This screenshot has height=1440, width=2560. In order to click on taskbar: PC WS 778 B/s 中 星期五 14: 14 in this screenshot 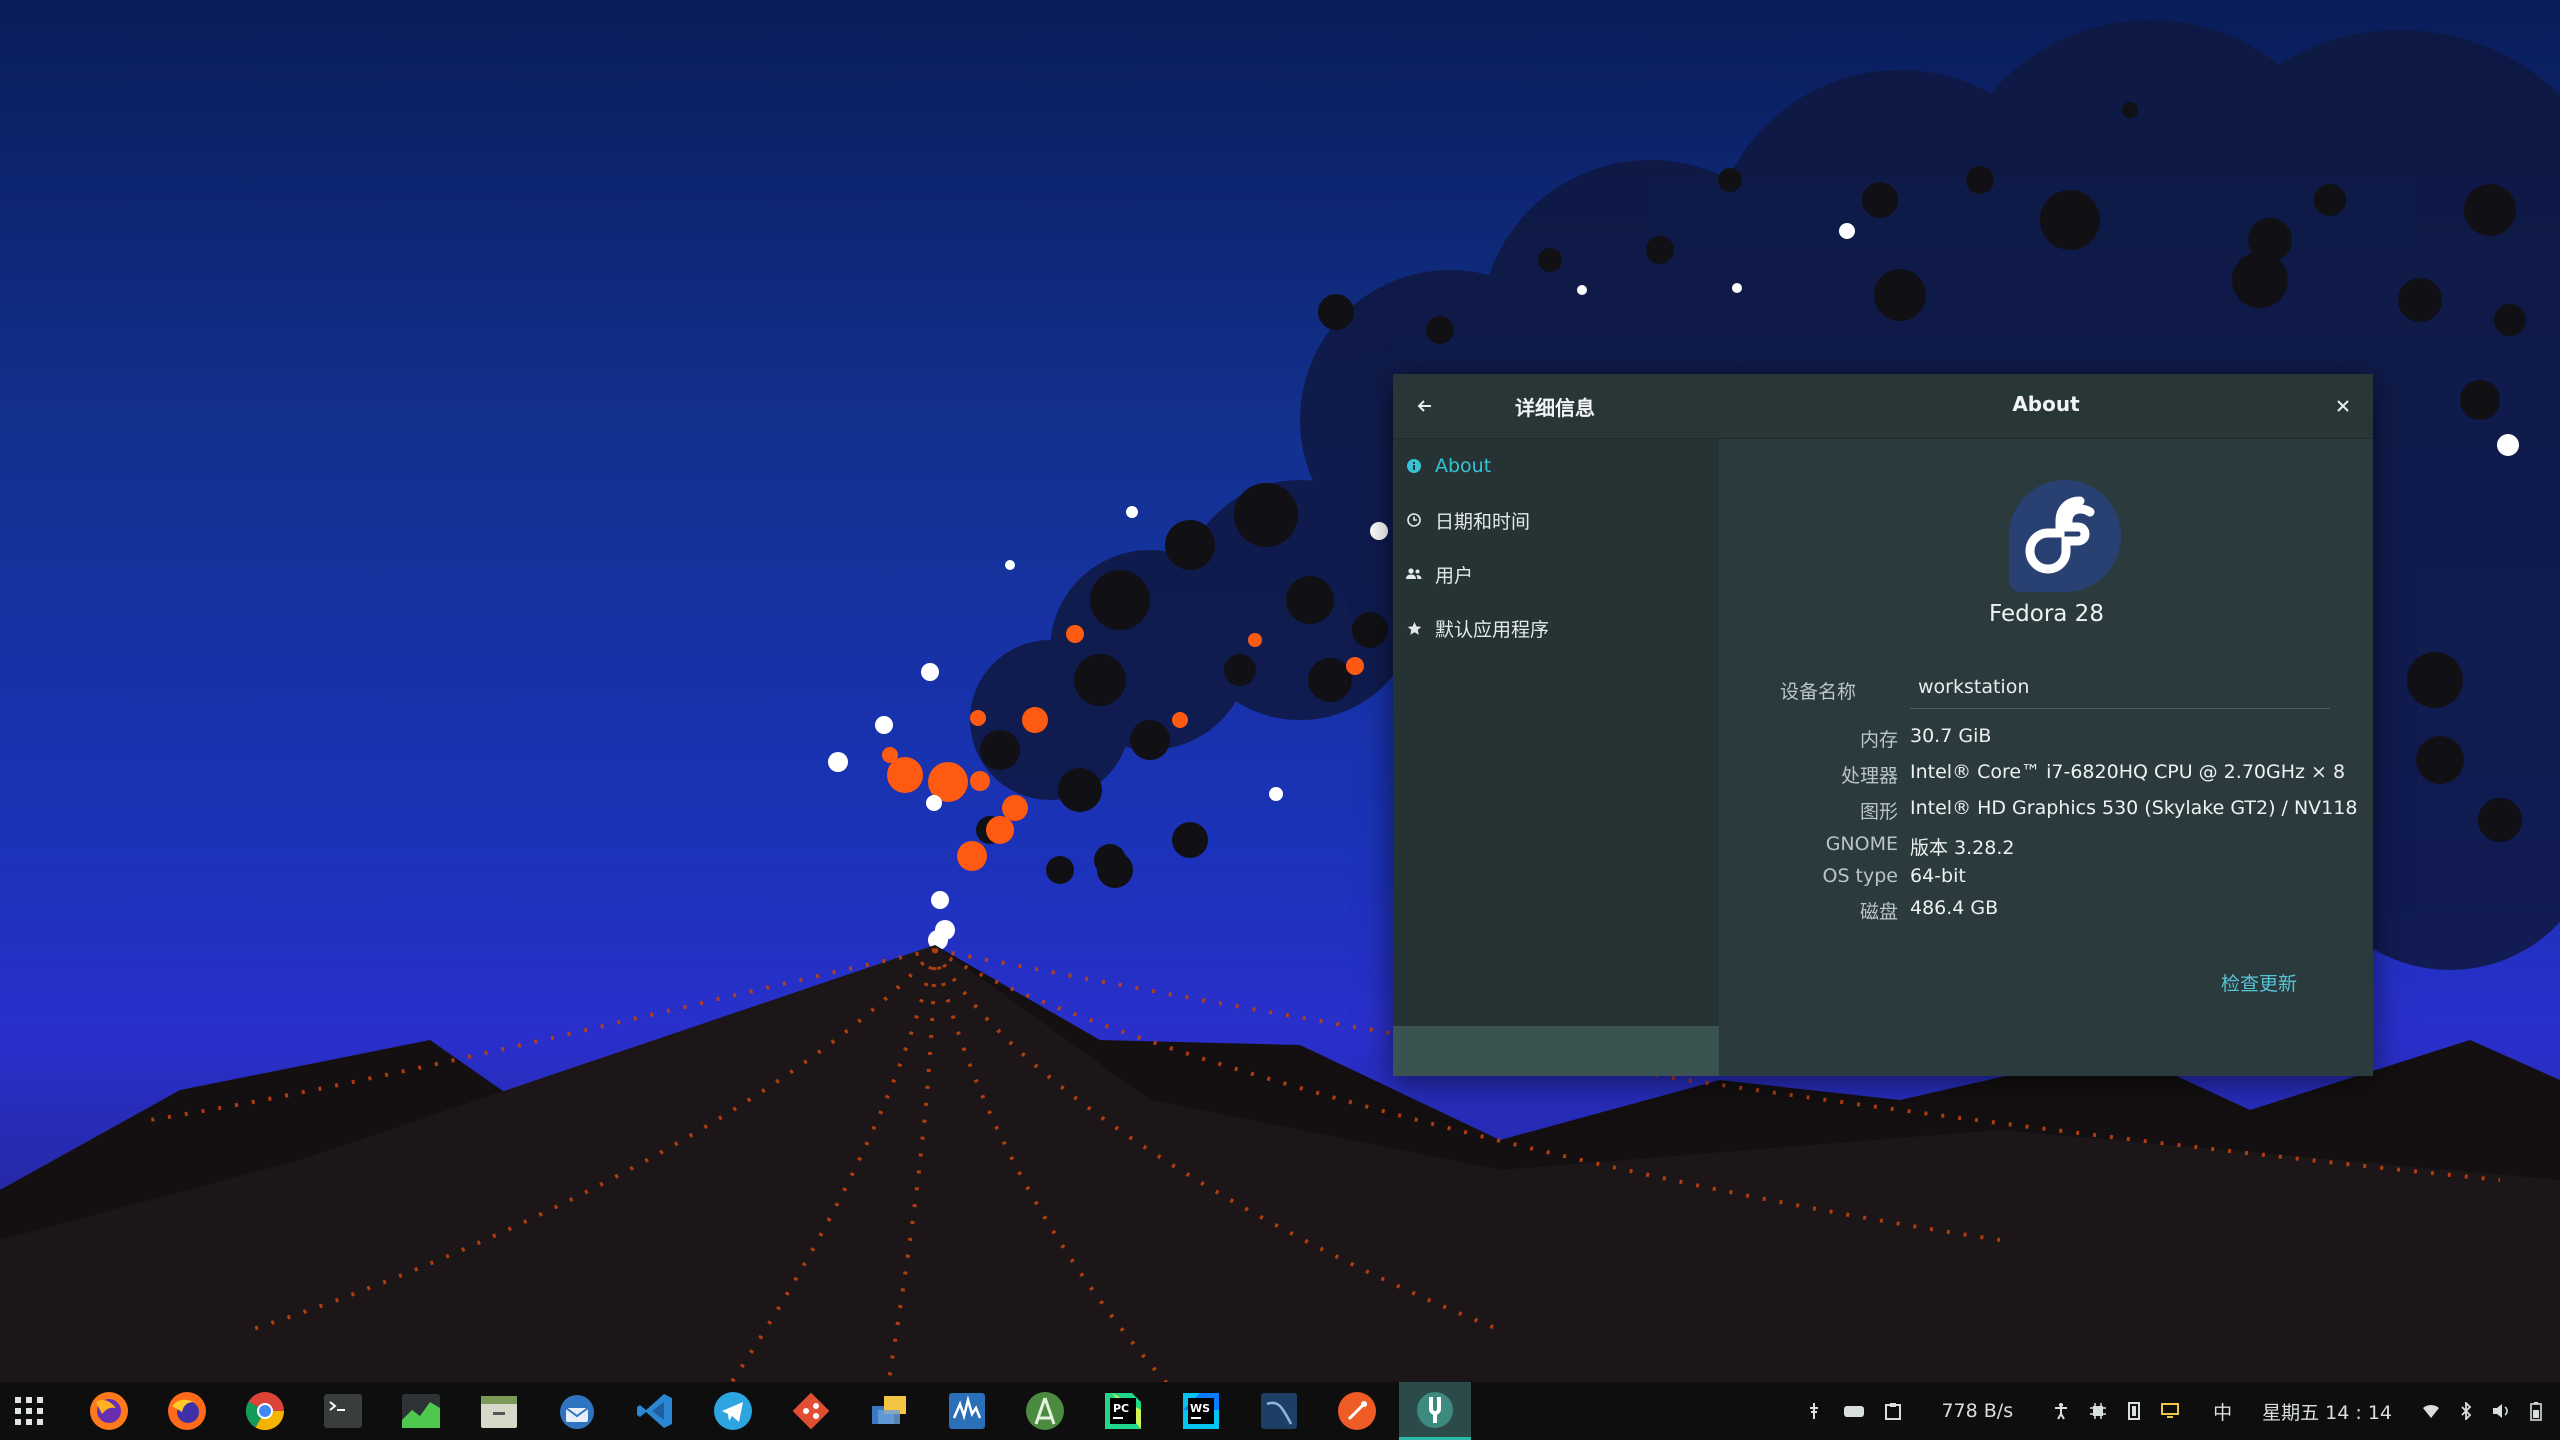, I will do `click(1280, 1411)`.